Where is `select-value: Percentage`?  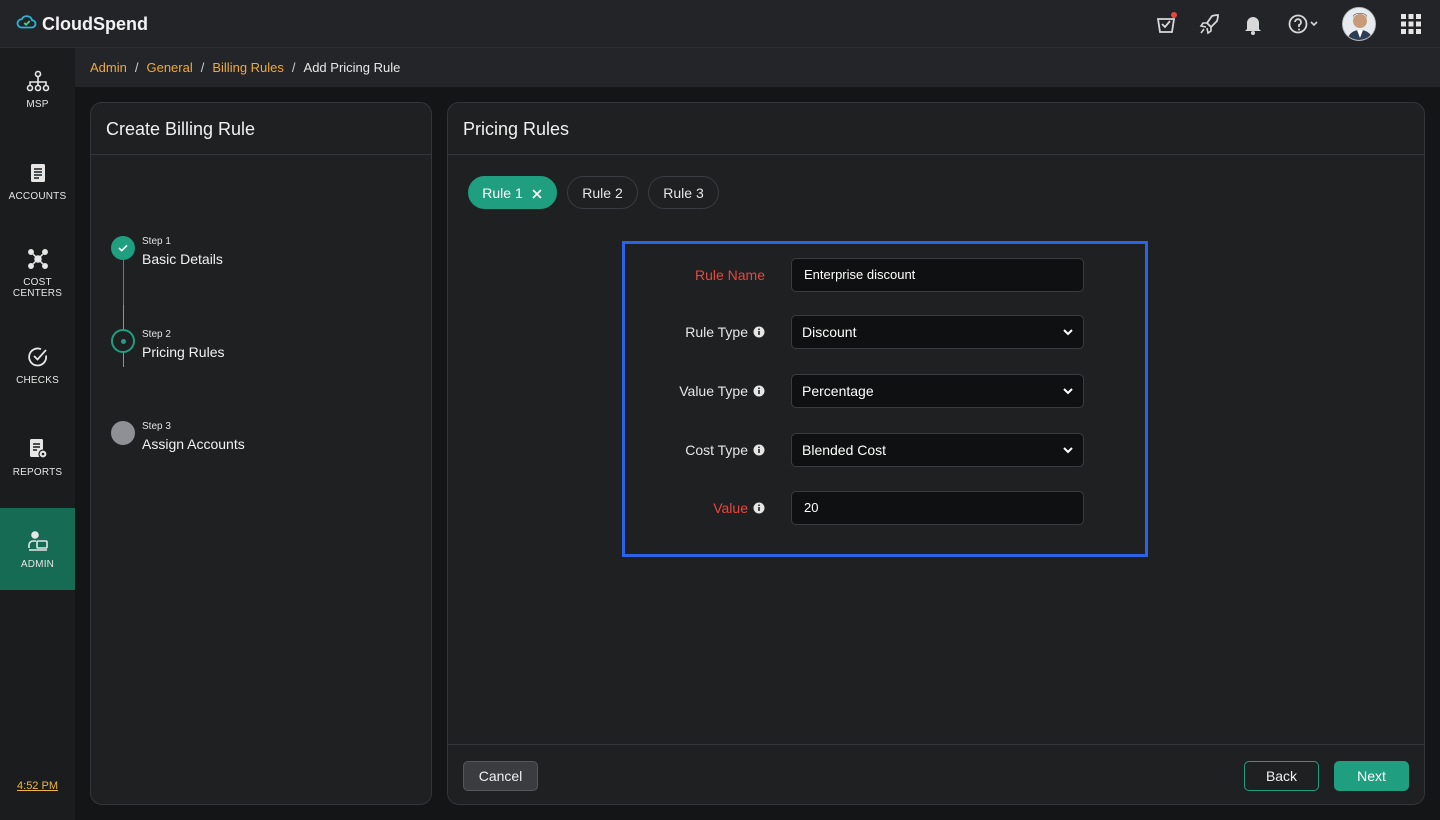
select-value: Percentage is located at coordinates (838, 391).